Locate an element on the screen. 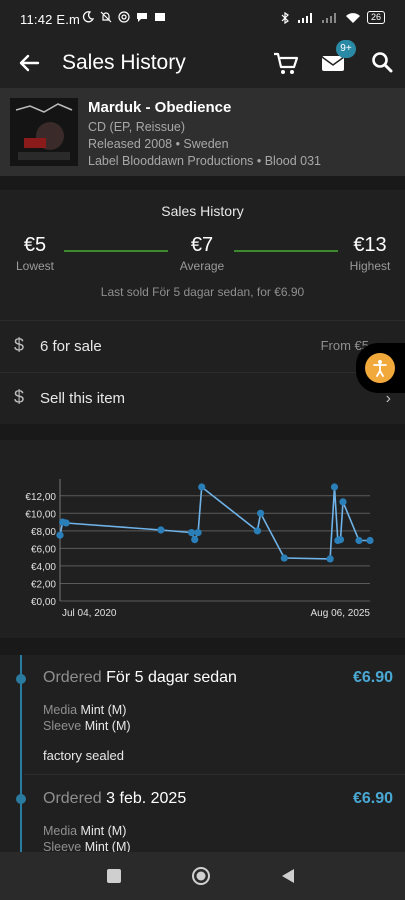 Image resolution: width=405 pixels, height=900 pixels. y-tick-label: €12,00 is located at coordinates (40, 497).